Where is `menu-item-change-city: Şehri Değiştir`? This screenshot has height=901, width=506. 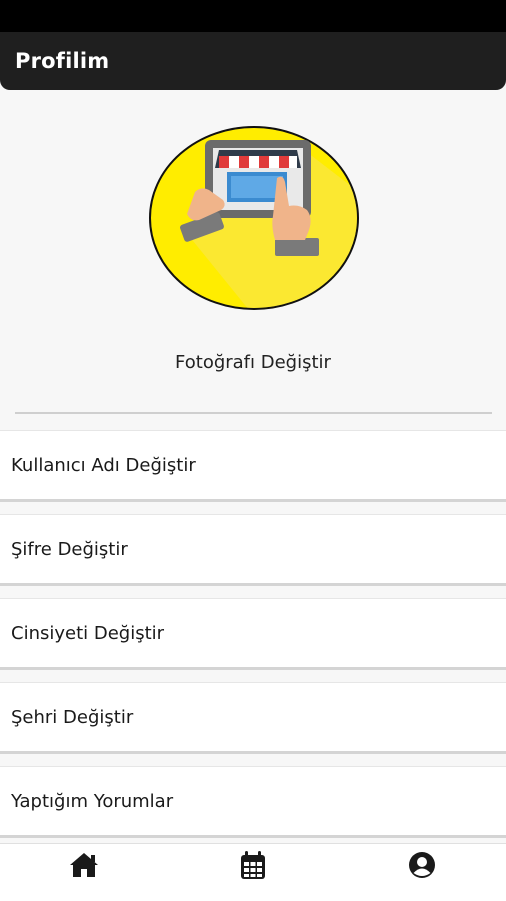
menu-item-change-city: Şehri Değiştir is located at coordinates (253, 718).